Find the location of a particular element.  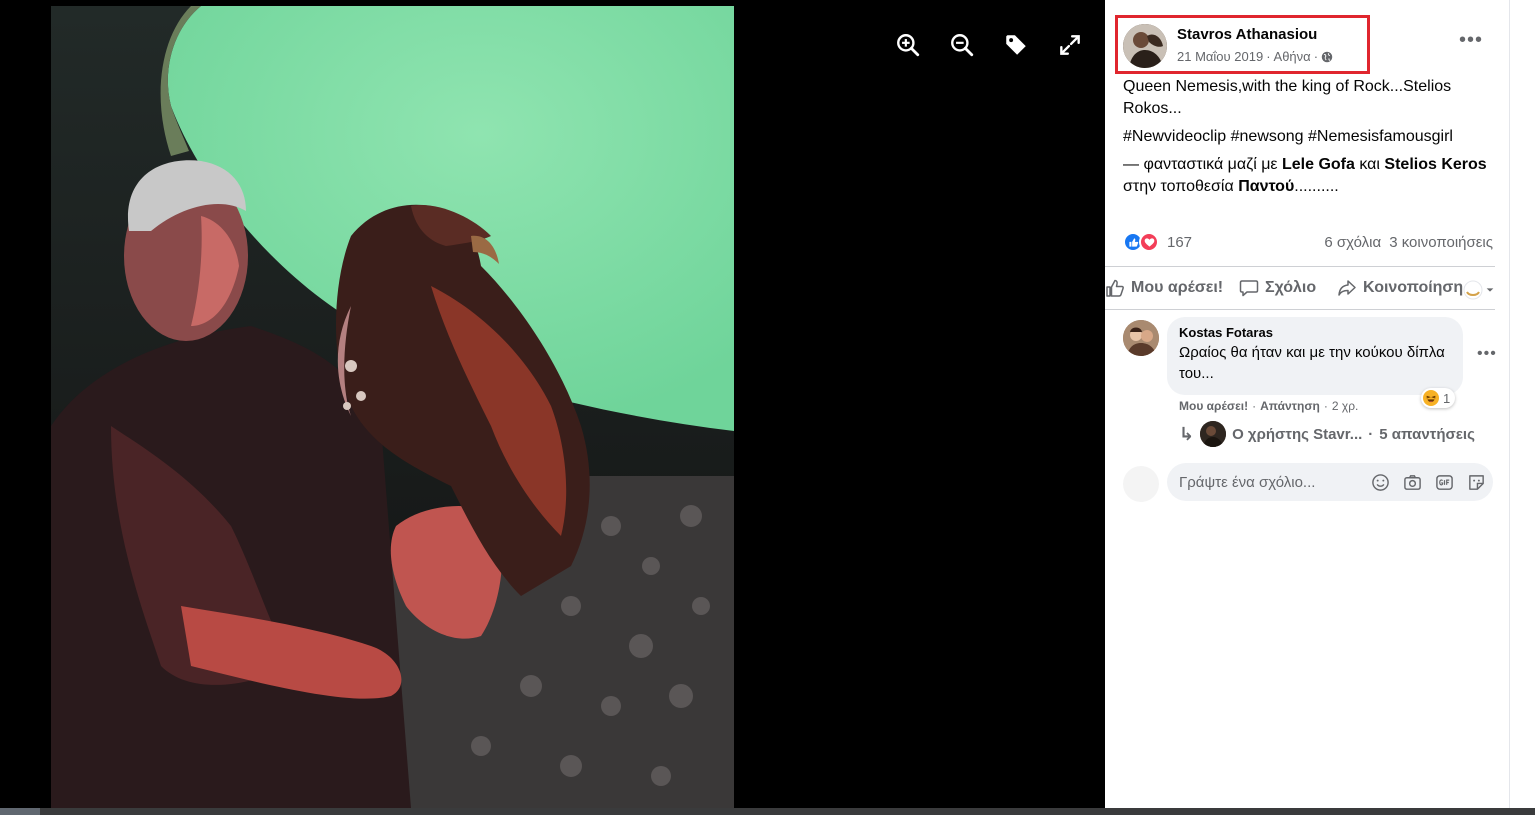

audience-selector is located at coordinates (1479, 290).